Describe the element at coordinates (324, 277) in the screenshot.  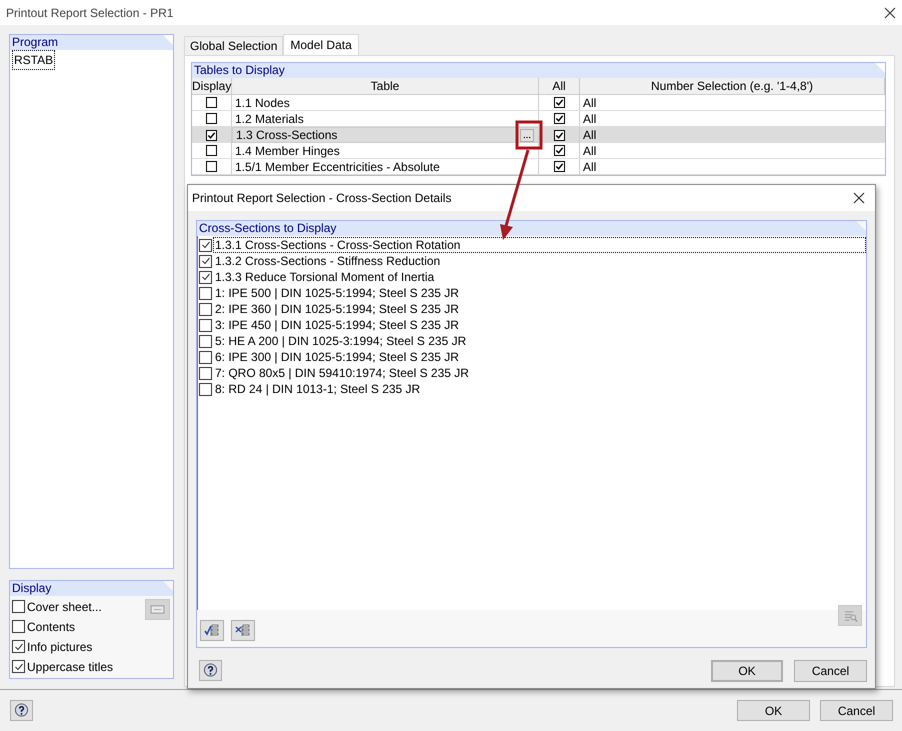
I see `list-item: 1.3.3 Reduce Torsional Moment of Inertia` at that location.